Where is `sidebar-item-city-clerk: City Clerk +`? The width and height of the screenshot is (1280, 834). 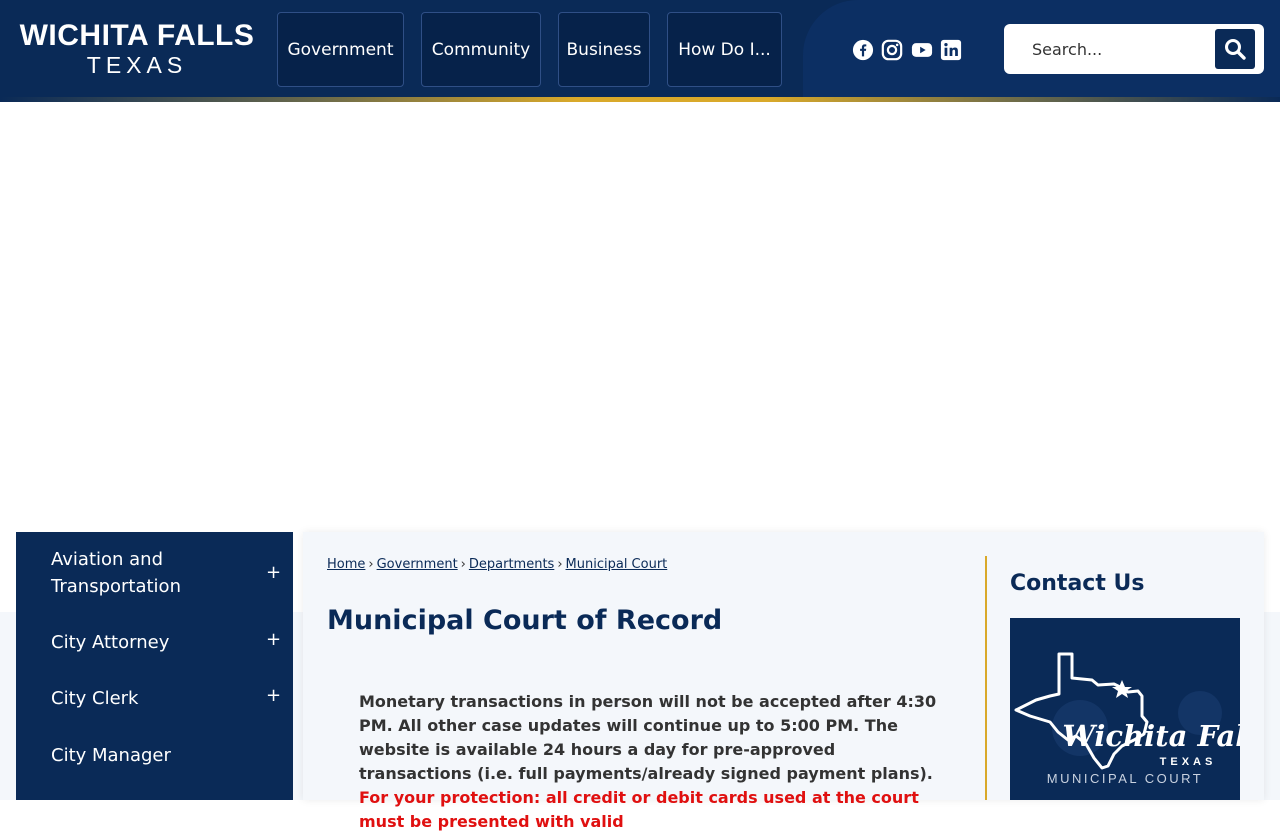 sidebar-item-city-clerk: City Clerk + is located at coordinates (154, 698).